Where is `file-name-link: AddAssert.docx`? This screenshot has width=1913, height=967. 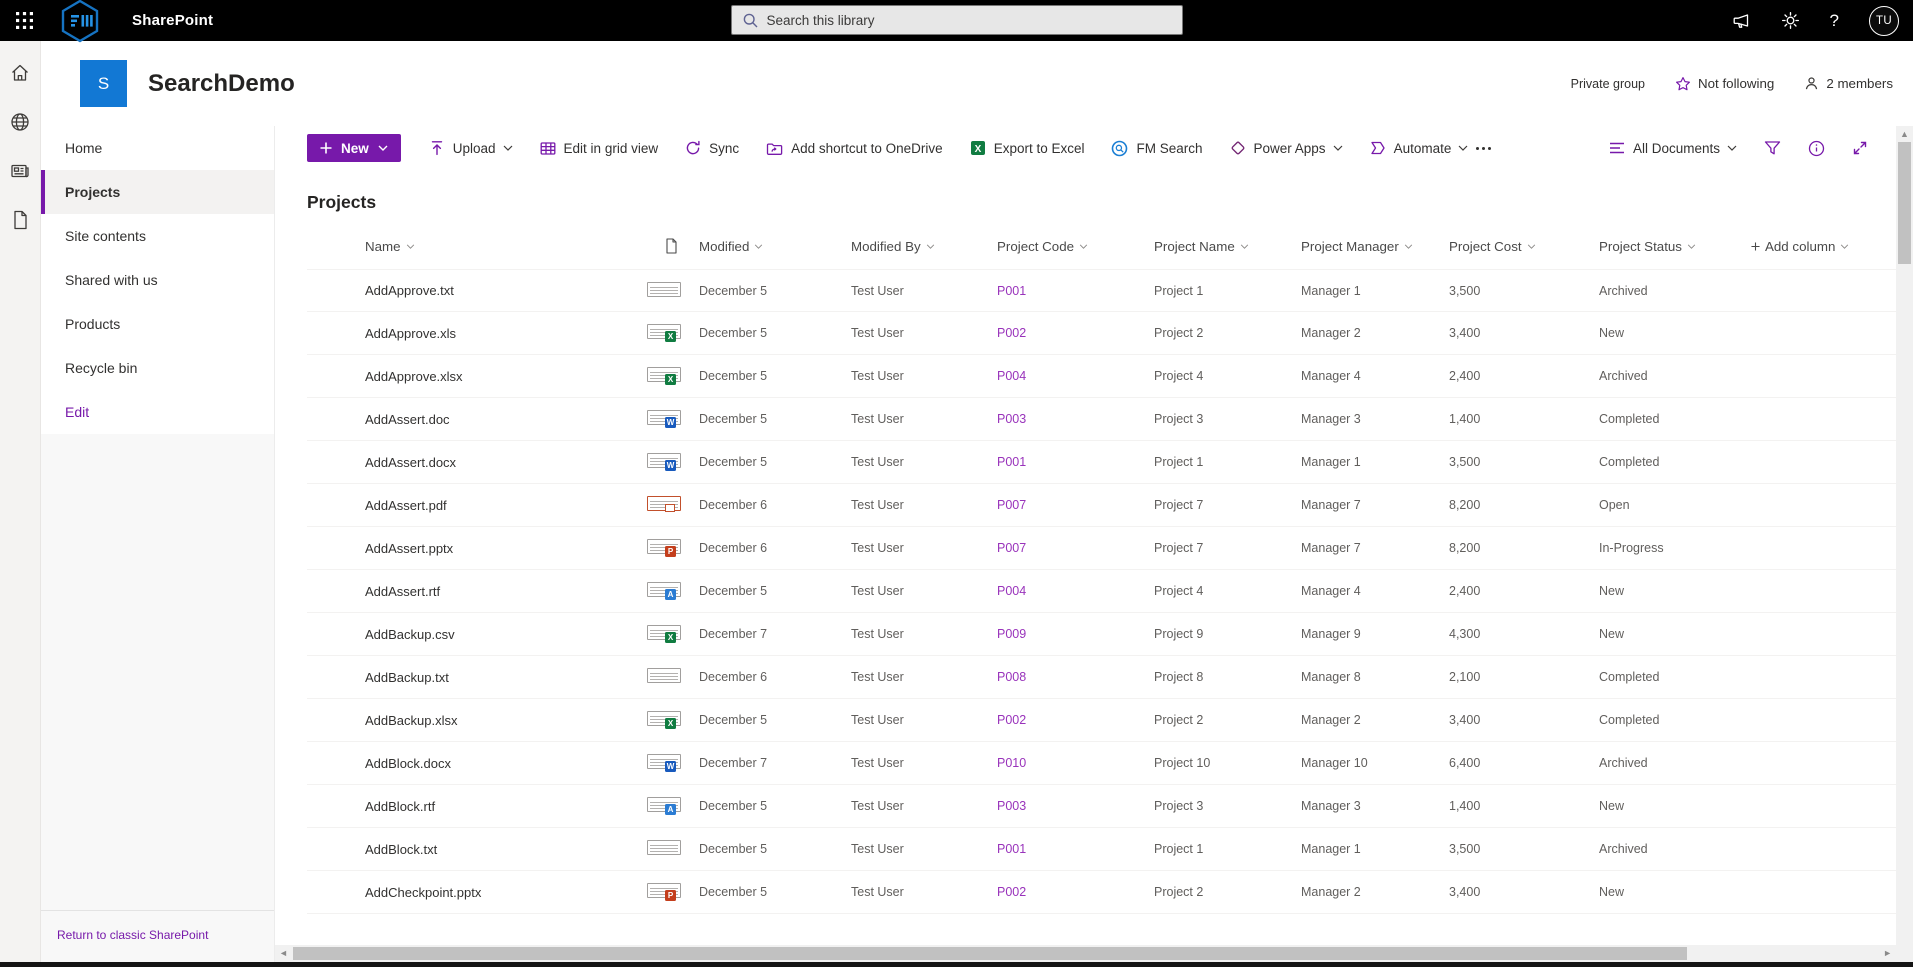 file-name-link: AddAssert.docx is located at coordinates (515, 462).